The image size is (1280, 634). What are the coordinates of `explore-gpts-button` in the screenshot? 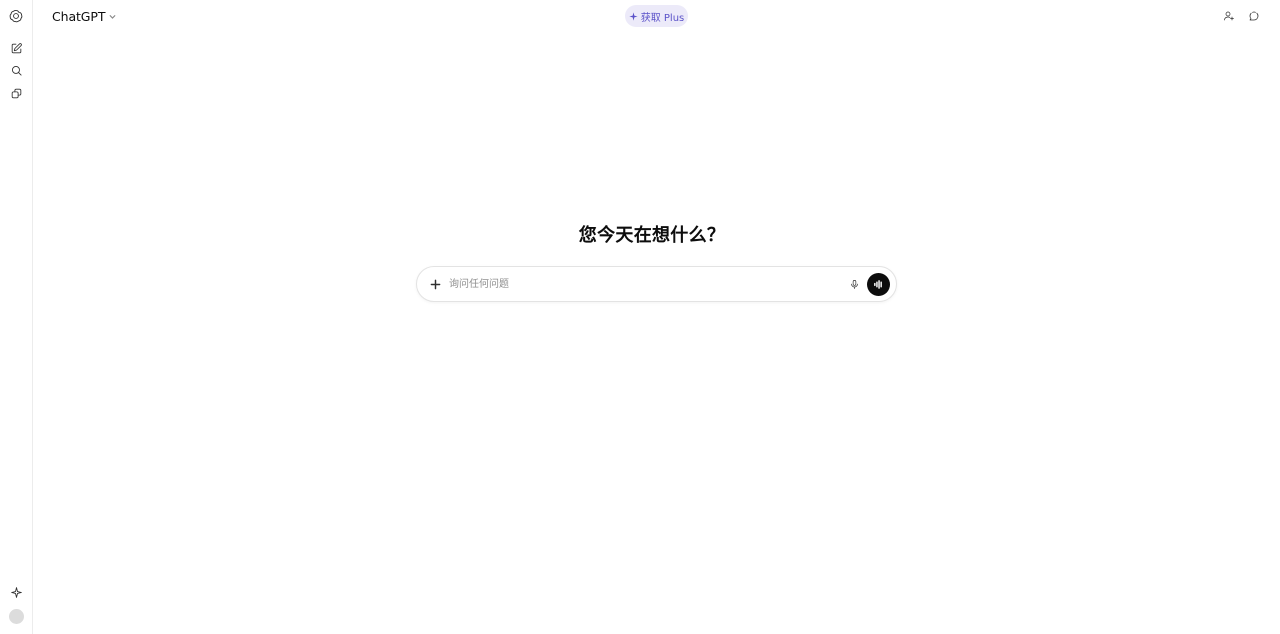 It's located at (16, 592).